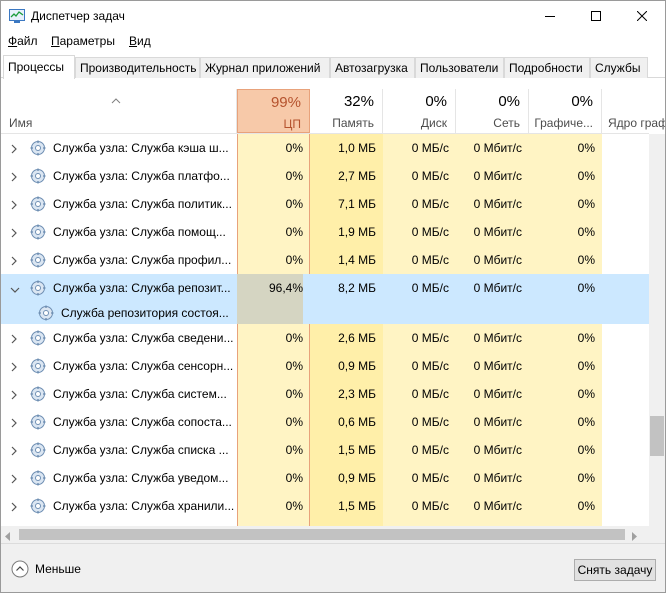 This screenshot has height=593, width=666. I want to click on tab-startup: Автозагрузка, so click(372, 67).